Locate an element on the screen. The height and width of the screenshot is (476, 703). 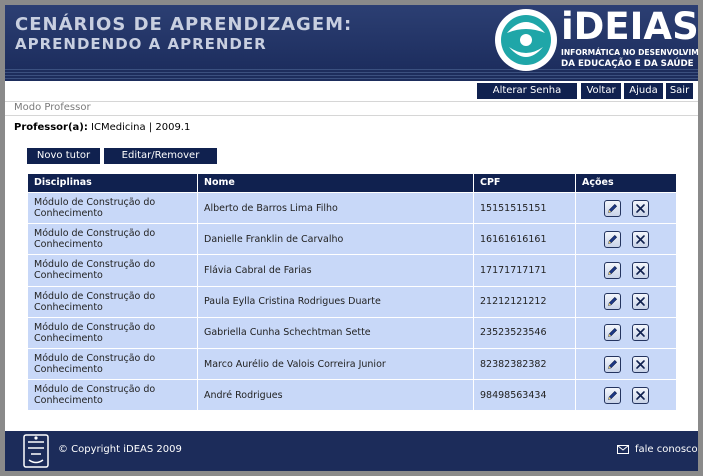
column-header-nome: Nome is located at coordinates (336, 183).